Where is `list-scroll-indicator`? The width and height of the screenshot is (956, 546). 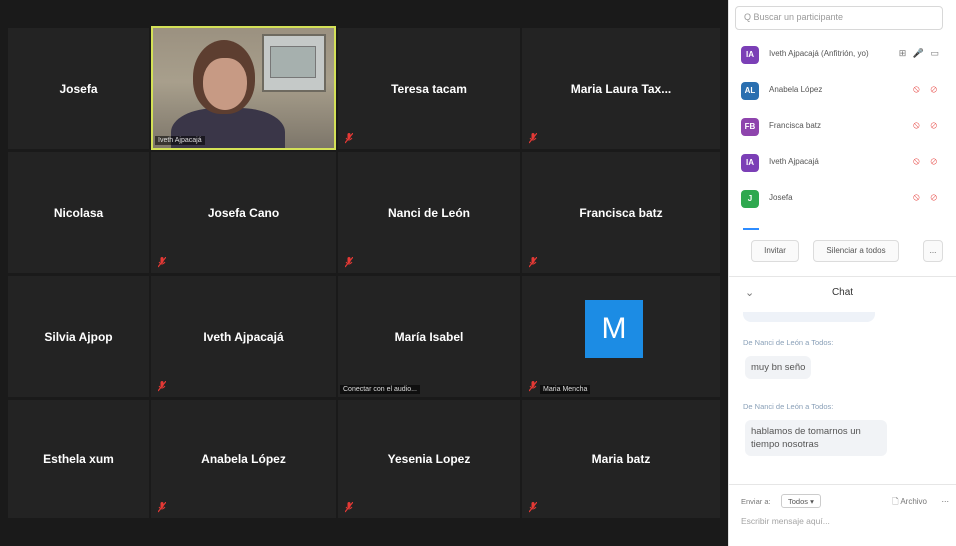 list-scroll-indicator is located at coordinates (751, 229).